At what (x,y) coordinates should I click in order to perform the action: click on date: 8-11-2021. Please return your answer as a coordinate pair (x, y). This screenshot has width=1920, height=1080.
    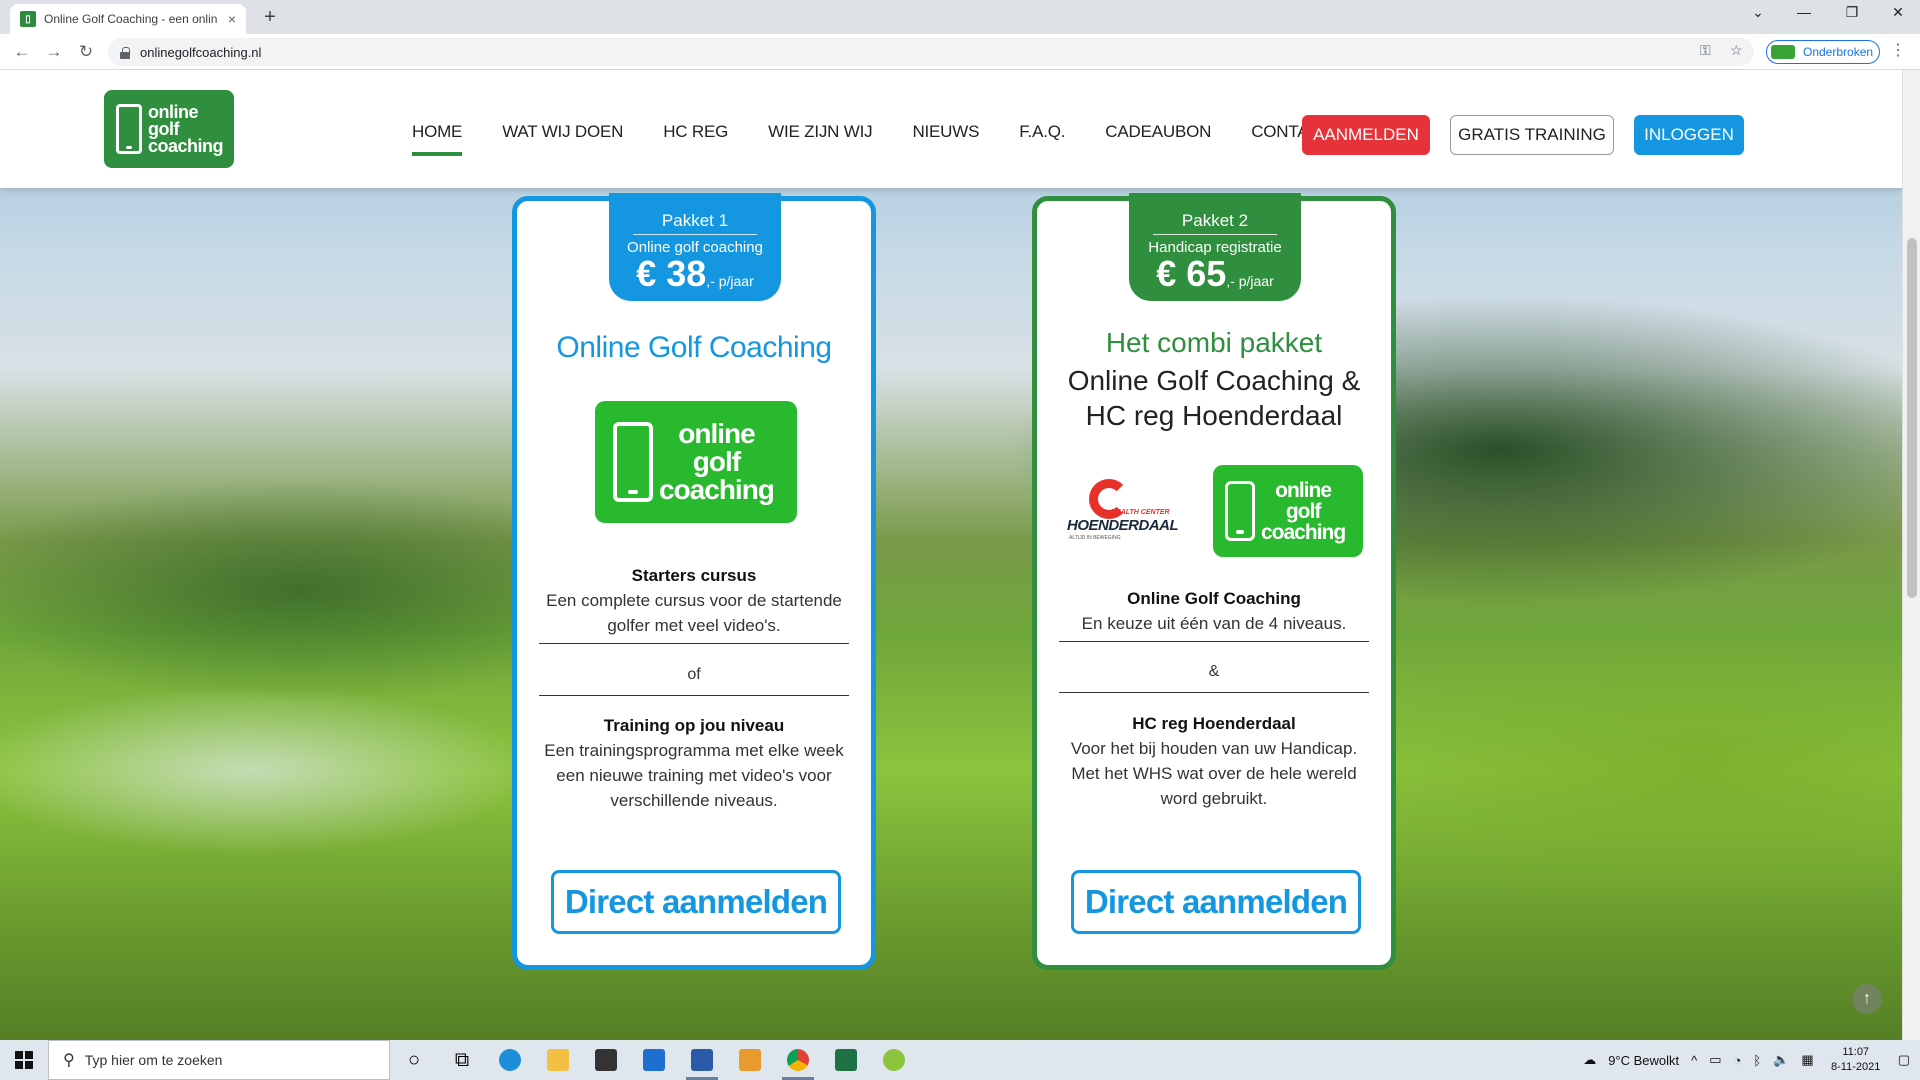
    Looking at the image, I should click on (1856, 1067).